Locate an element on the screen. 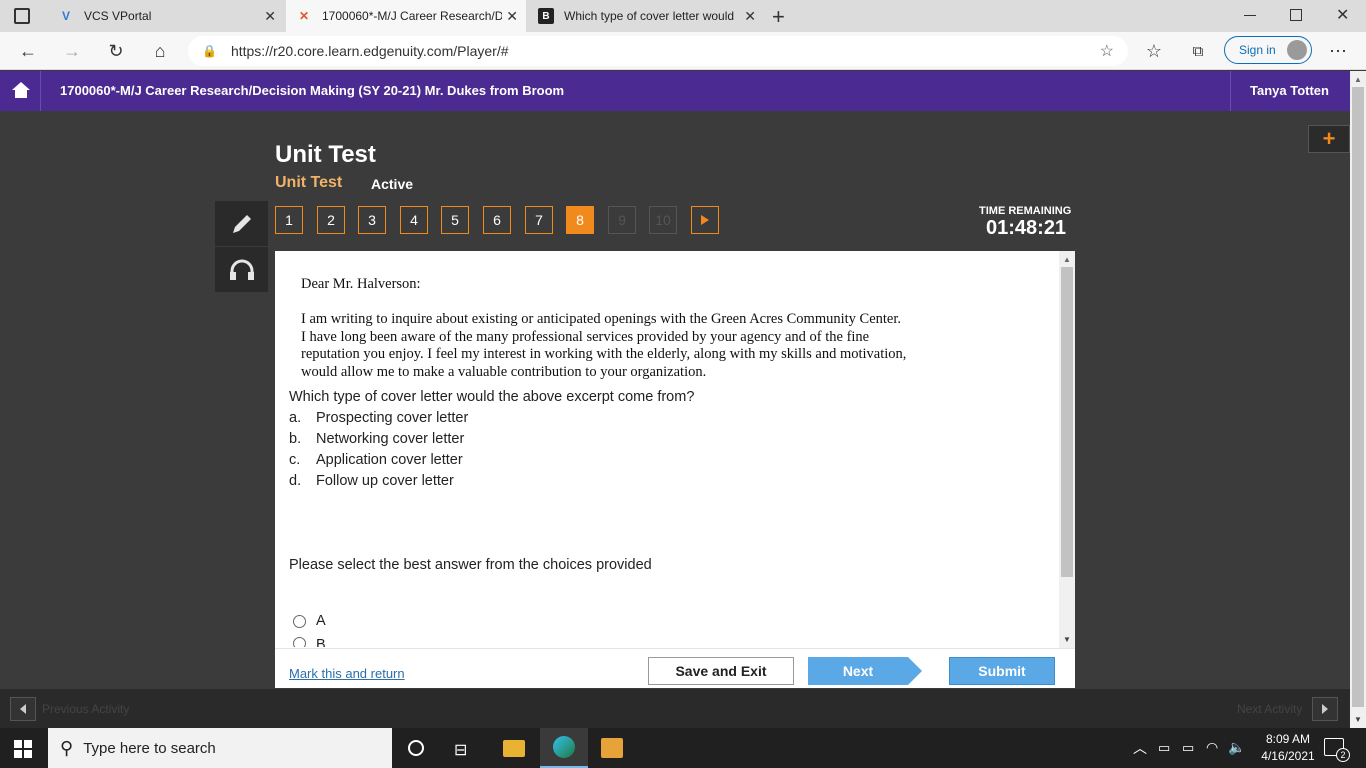  question-6-button: 6 is located at coordinates (497, 220).